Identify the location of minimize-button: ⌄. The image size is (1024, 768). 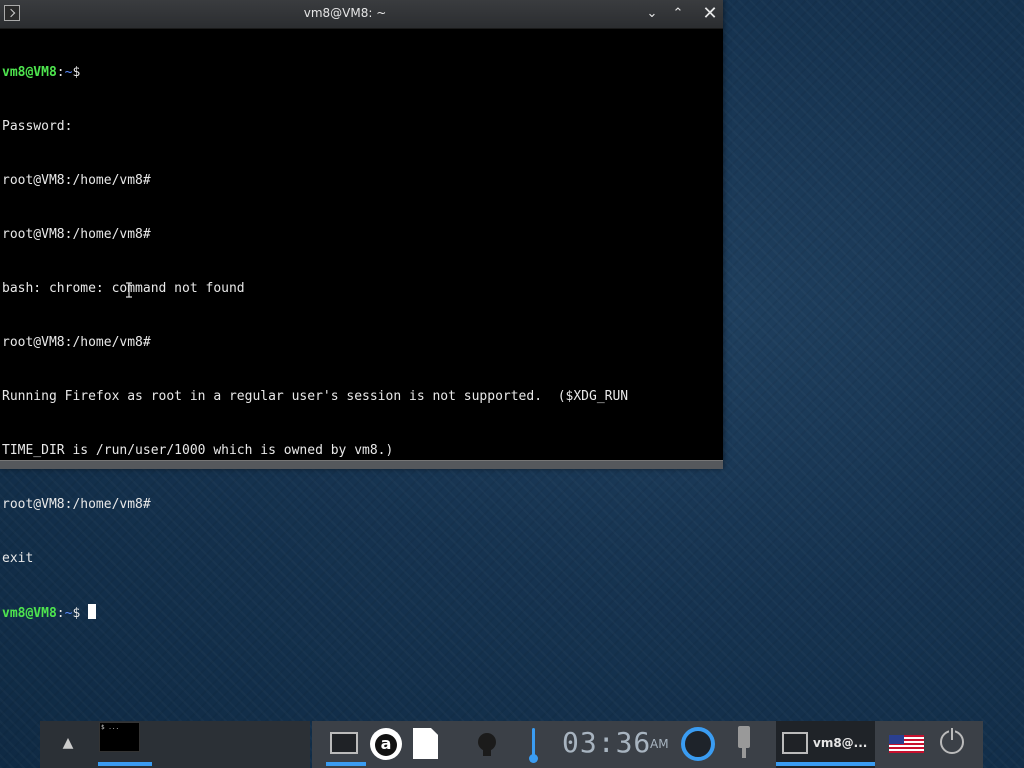
(652, 14).